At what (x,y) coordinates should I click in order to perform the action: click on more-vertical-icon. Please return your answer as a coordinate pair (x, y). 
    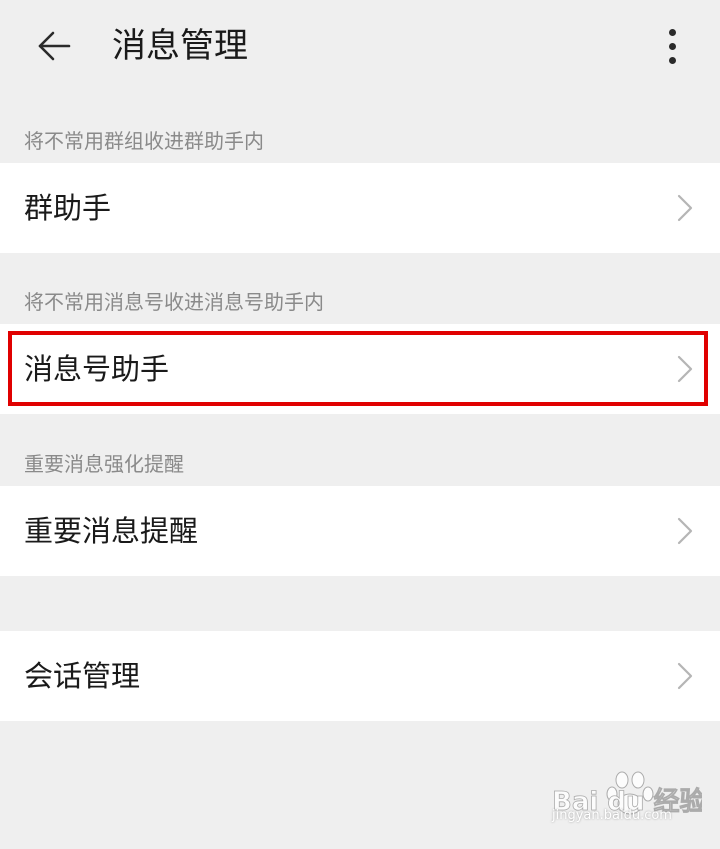
    Looking at the image, I should click on (672, 32).